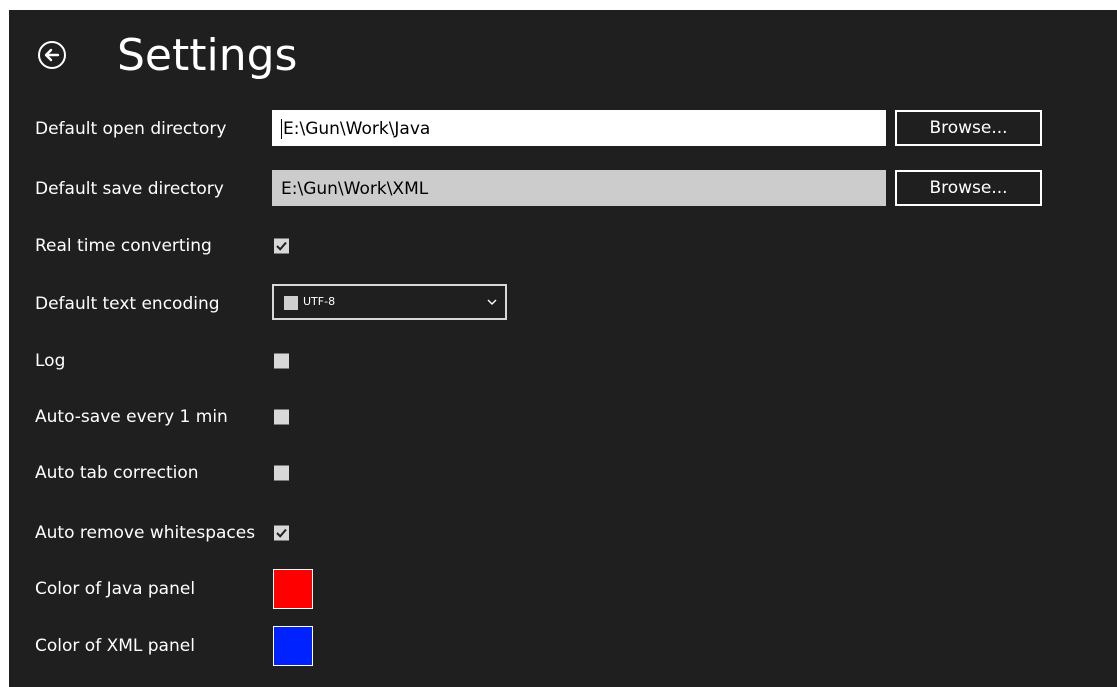  I want to click on save-directory-label: Default save directory, so click(129, 189).